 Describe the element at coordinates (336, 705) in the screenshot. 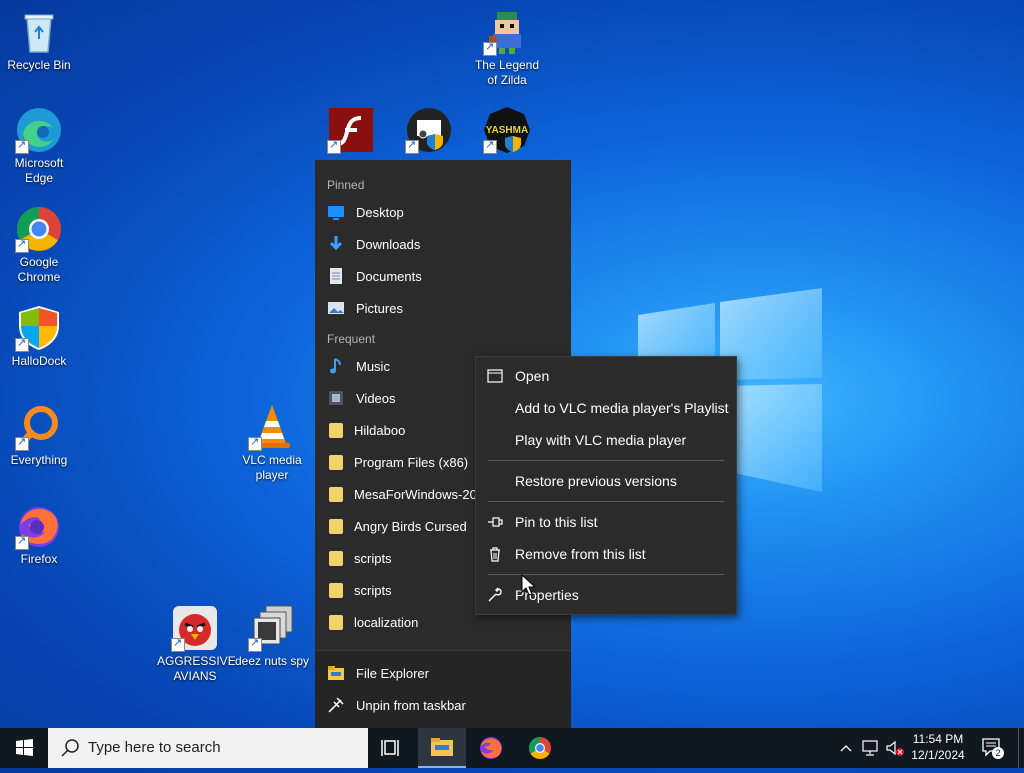

I see `unpin-icon` at that location.